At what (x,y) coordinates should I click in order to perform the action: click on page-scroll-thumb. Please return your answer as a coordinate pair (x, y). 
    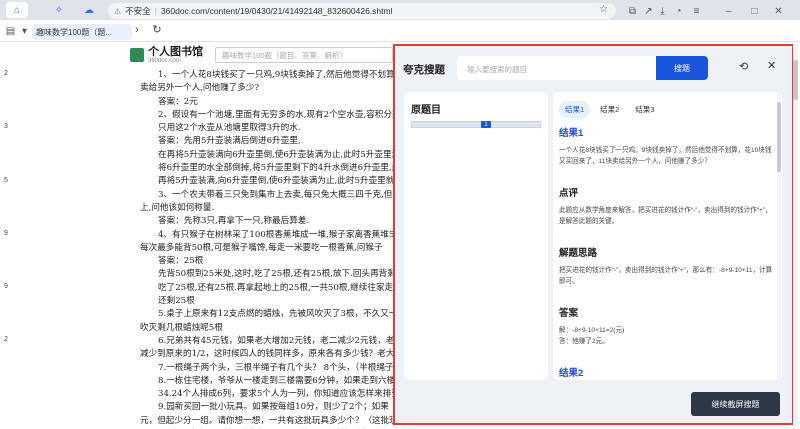
    Looking at the image, I should click on (795, 80).